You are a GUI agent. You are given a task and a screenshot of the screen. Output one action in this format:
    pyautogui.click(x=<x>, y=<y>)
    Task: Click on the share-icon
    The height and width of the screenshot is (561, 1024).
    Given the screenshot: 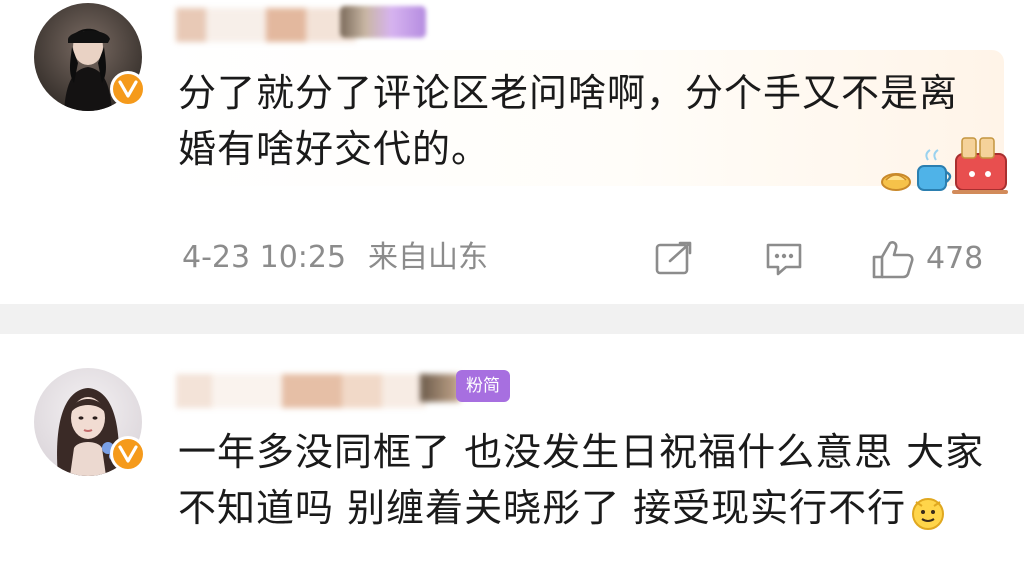 What is the action you would take?
    pyautogui.click(x=673, y=258)
    